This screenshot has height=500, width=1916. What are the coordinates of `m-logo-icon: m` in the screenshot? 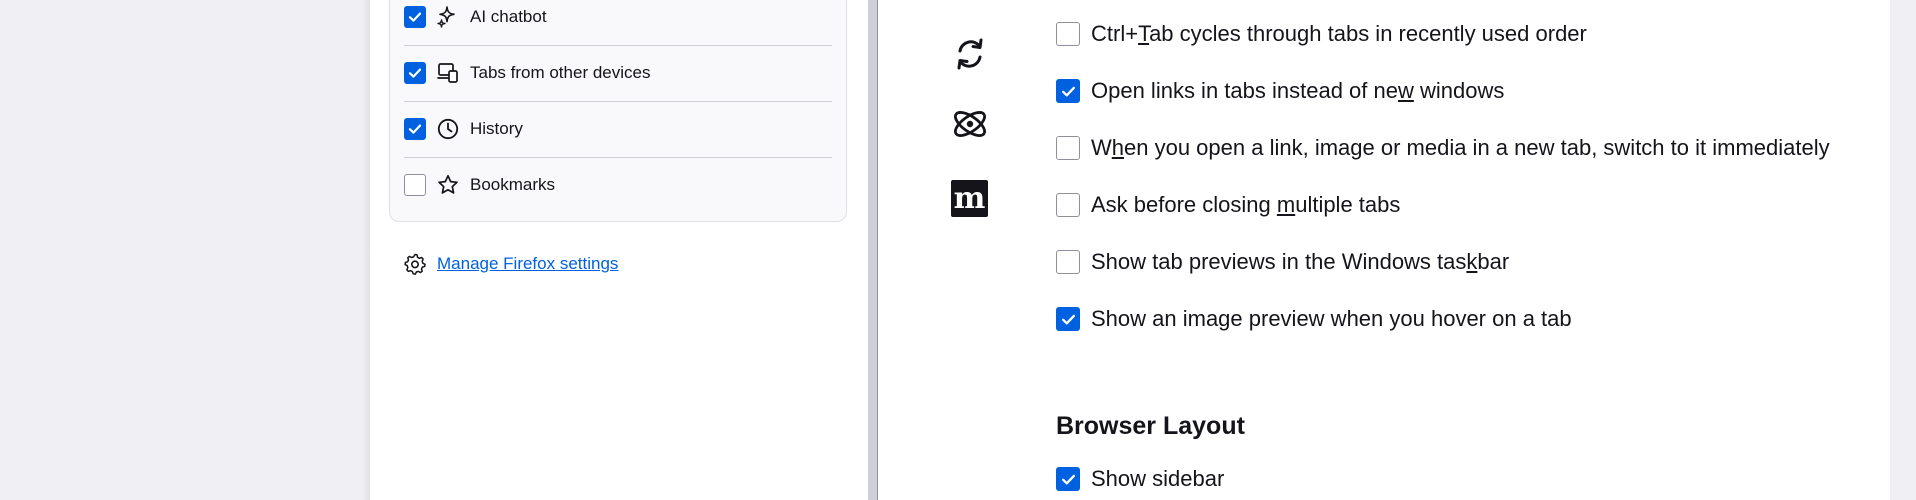 It's located at (969, 198).